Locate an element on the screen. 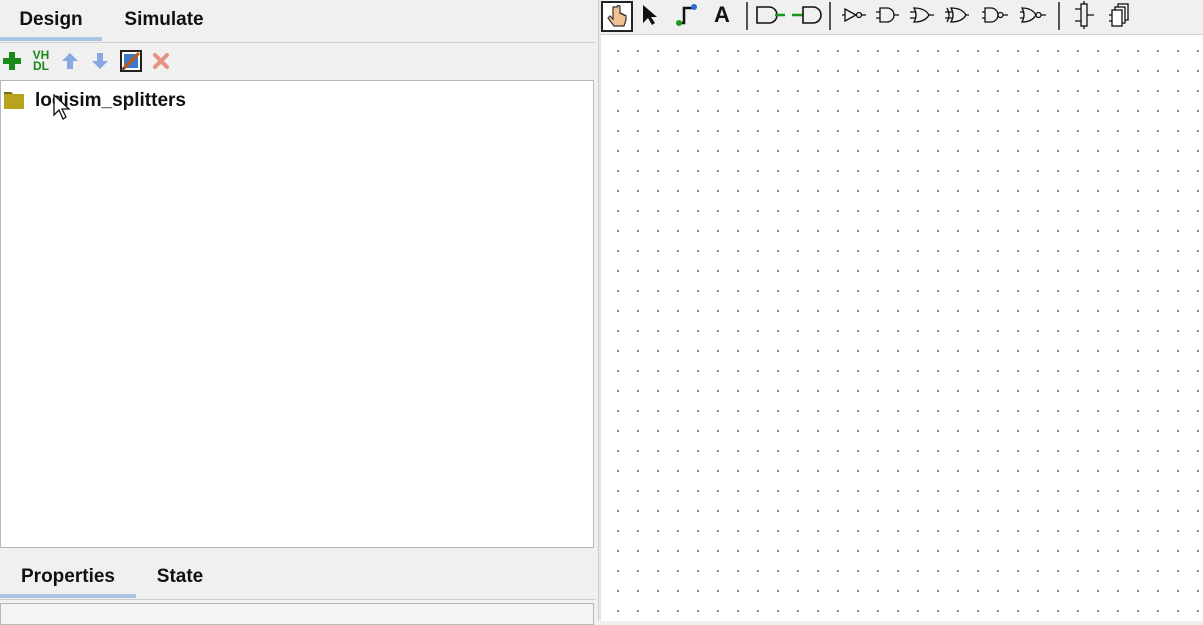 The height and width of the screenshot is (625, 1203). explorer-toolbar: VH DL is located at coordinates (299, 61).